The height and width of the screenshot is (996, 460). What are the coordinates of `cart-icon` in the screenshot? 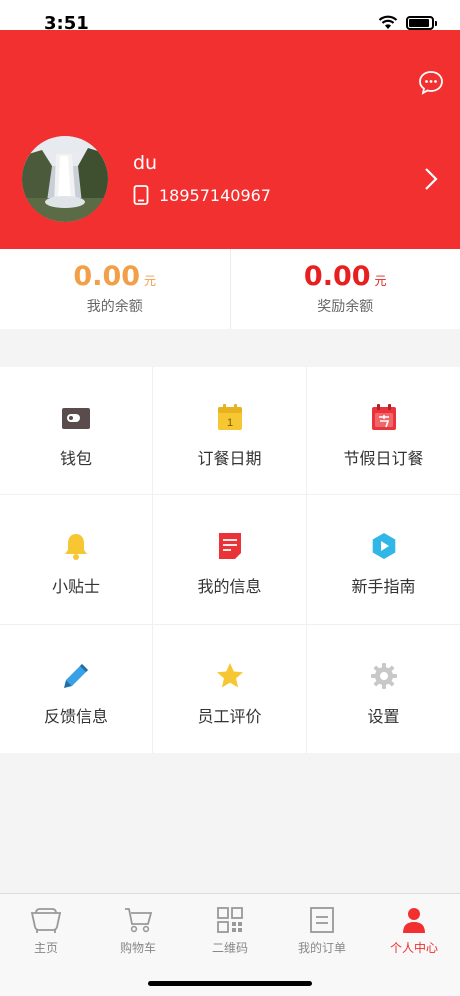 It's located at (139, 920).